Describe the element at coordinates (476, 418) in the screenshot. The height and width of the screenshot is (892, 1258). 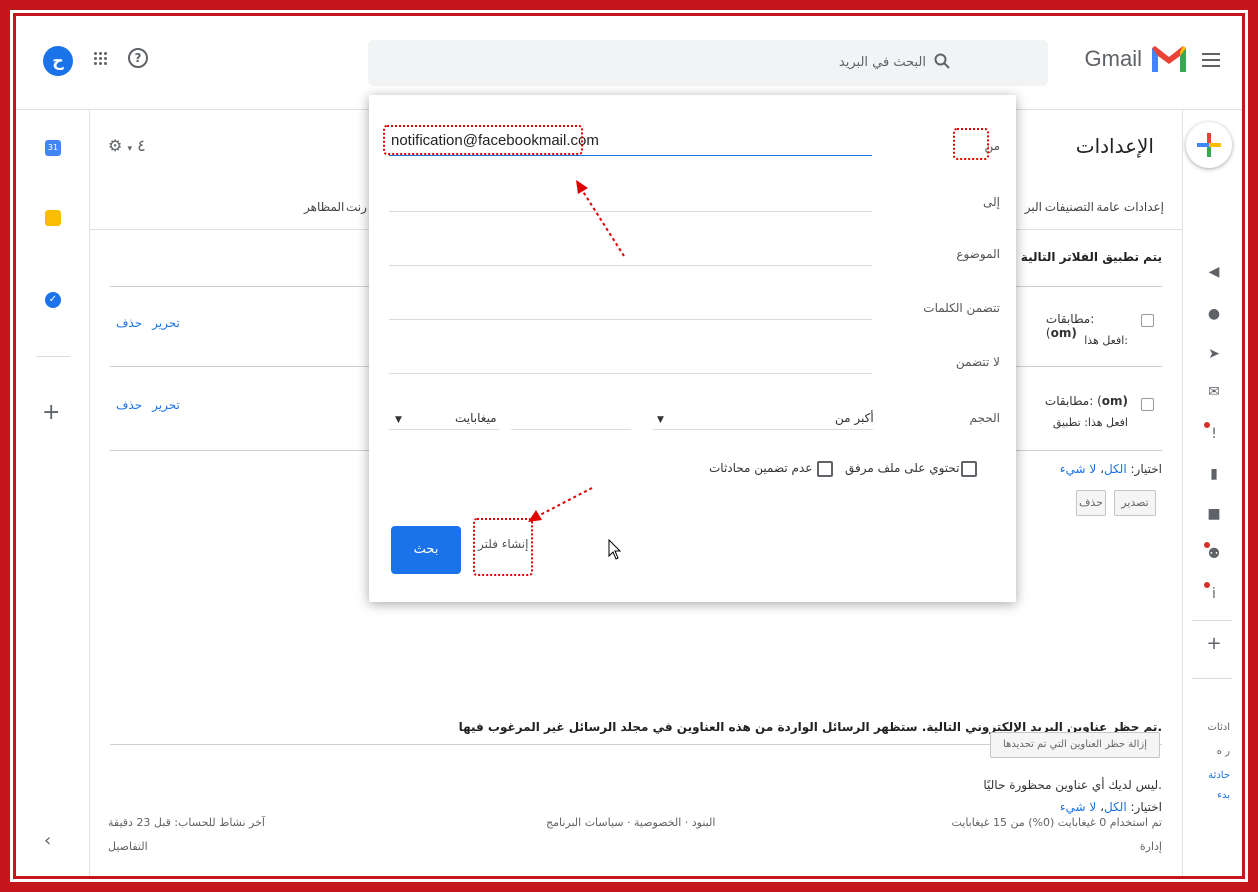
I see `size-unit-select: ميغابايت` at that location.